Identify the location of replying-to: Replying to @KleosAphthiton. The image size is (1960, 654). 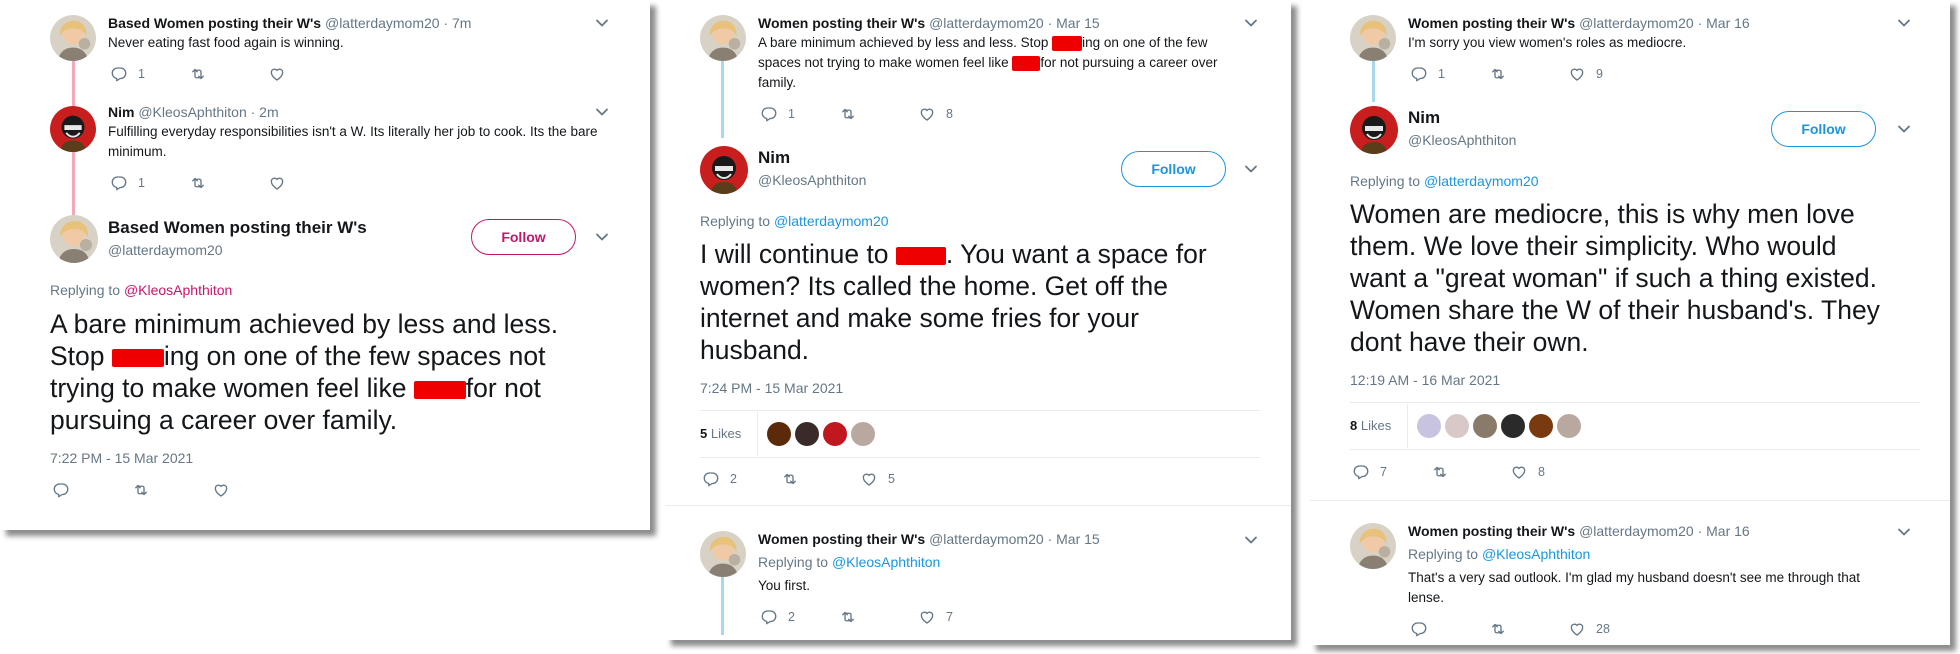
(1499, 554).